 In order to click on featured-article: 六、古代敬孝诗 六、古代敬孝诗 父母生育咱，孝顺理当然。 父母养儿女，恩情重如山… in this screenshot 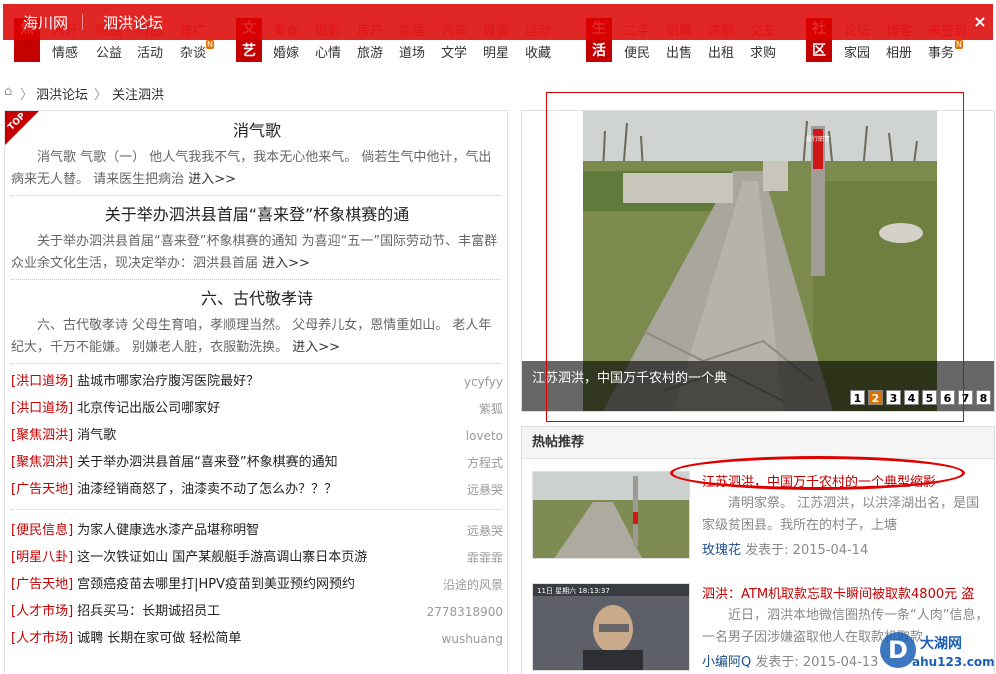, I will do `click(256, 324)`.